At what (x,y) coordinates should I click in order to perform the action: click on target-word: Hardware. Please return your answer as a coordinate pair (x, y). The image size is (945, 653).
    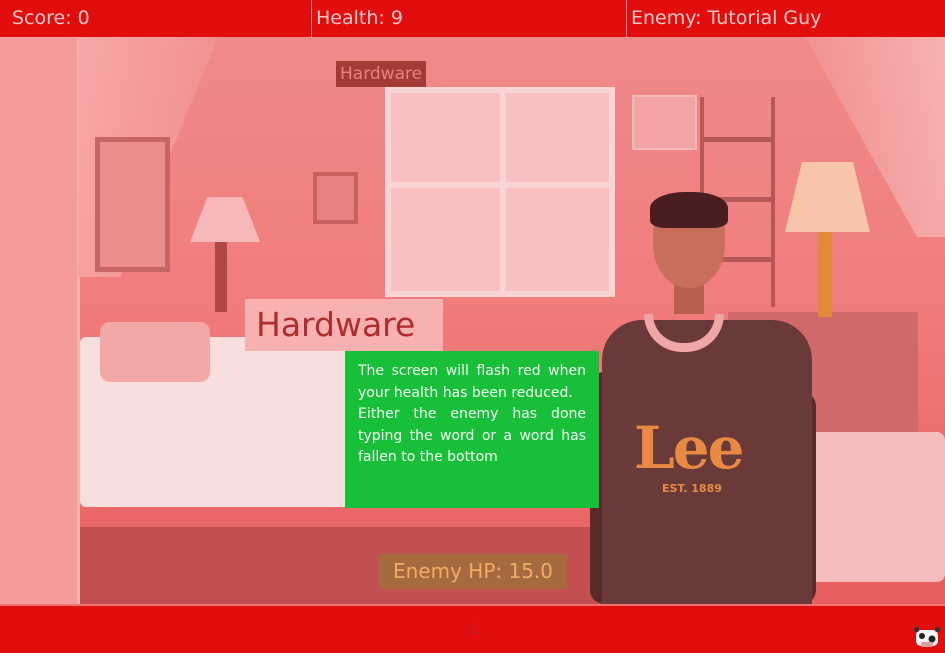
    Looking at the image, I should click on (344, 325).